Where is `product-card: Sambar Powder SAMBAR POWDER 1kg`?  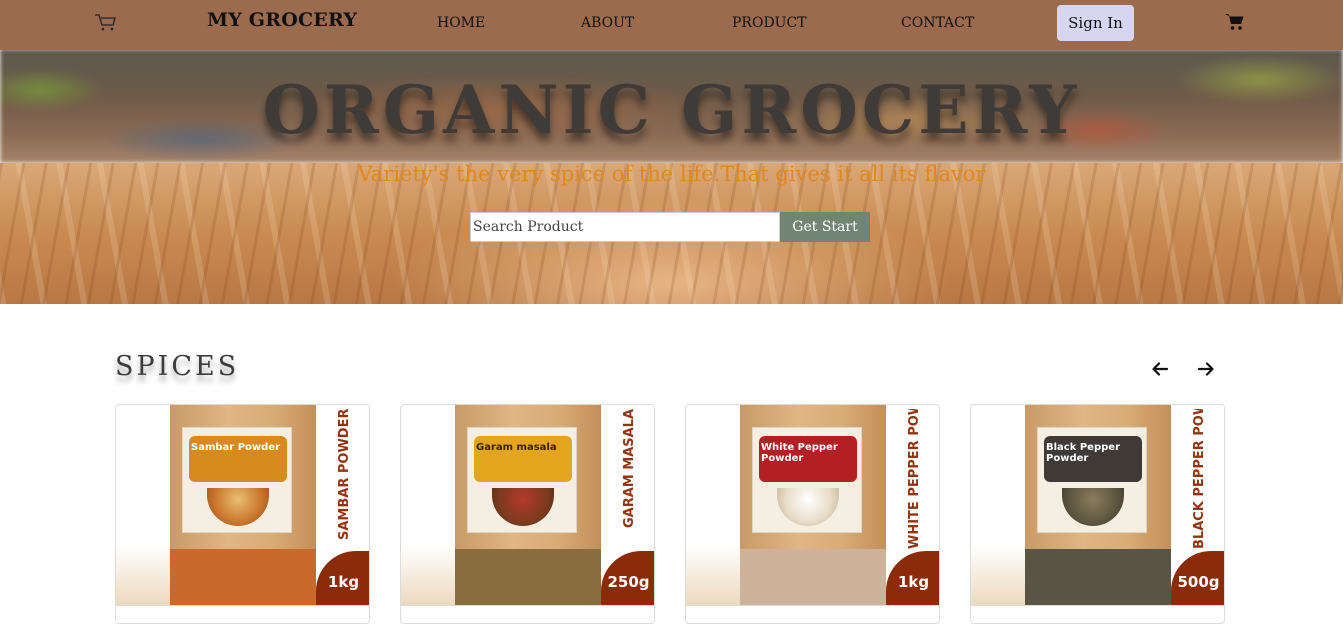 product-card: Sambar Powder SAMBAR POWDER 1kg is located at coordinates (242, 514).